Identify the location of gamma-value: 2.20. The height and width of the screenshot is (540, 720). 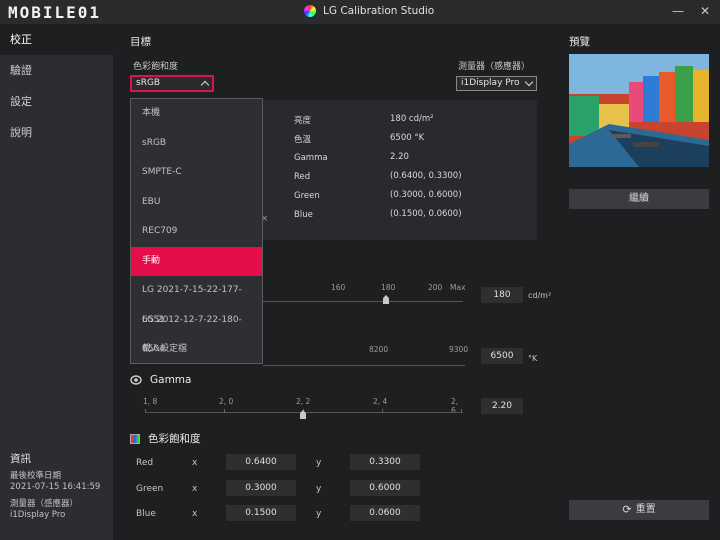
(502, 406).